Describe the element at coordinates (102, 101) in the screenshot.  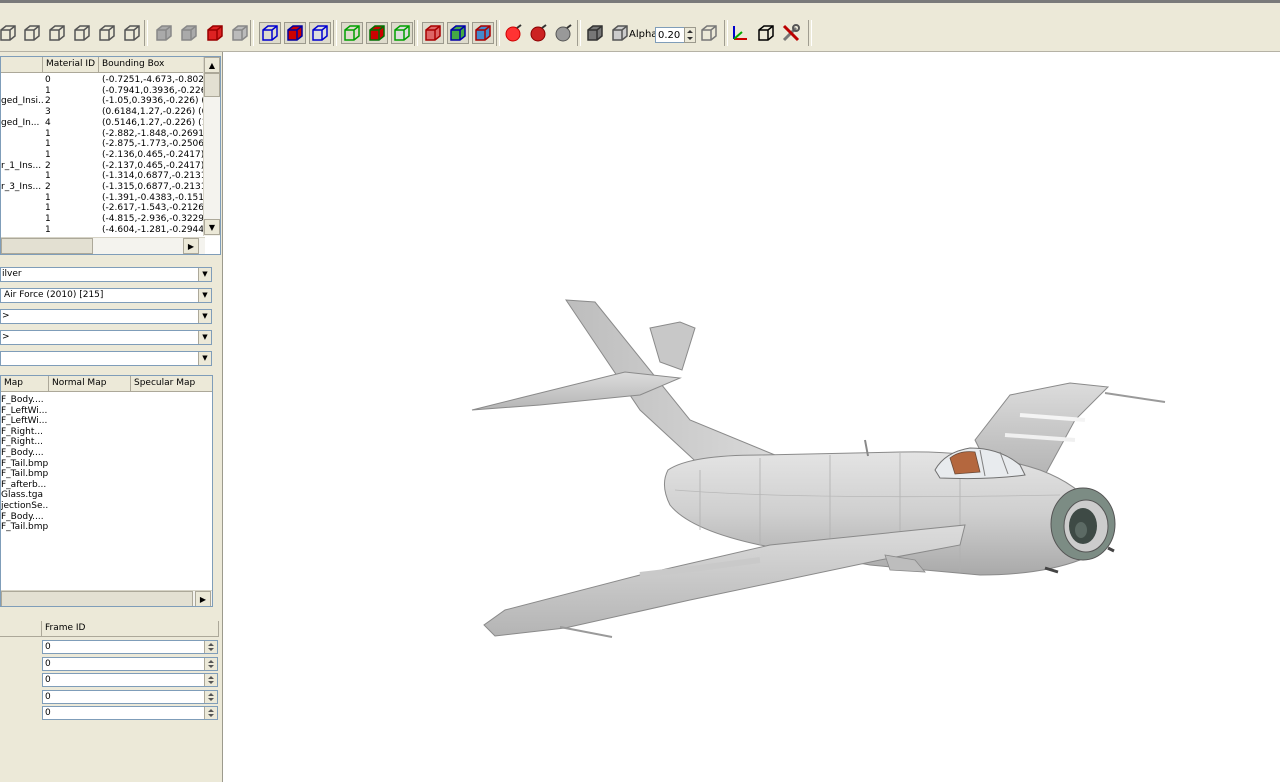
I see `table-row: ged_Insi... 2 (-1.05,0.3936,-0.226) (-` at that location.